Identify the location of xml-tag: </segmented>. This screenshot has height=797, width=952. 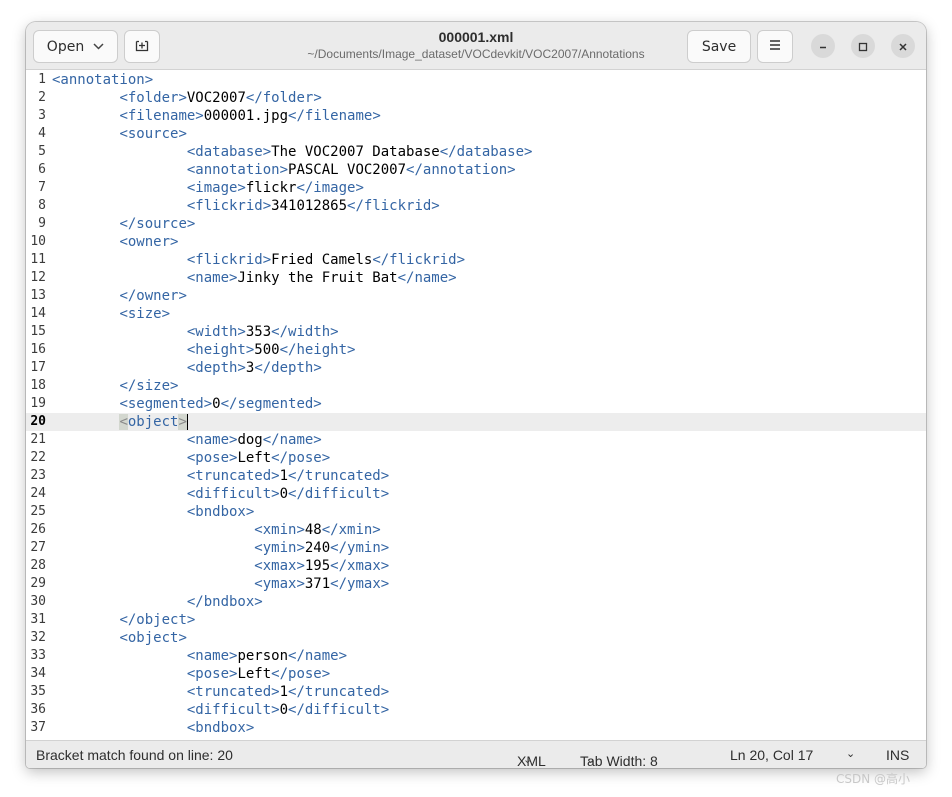
(271, 404).